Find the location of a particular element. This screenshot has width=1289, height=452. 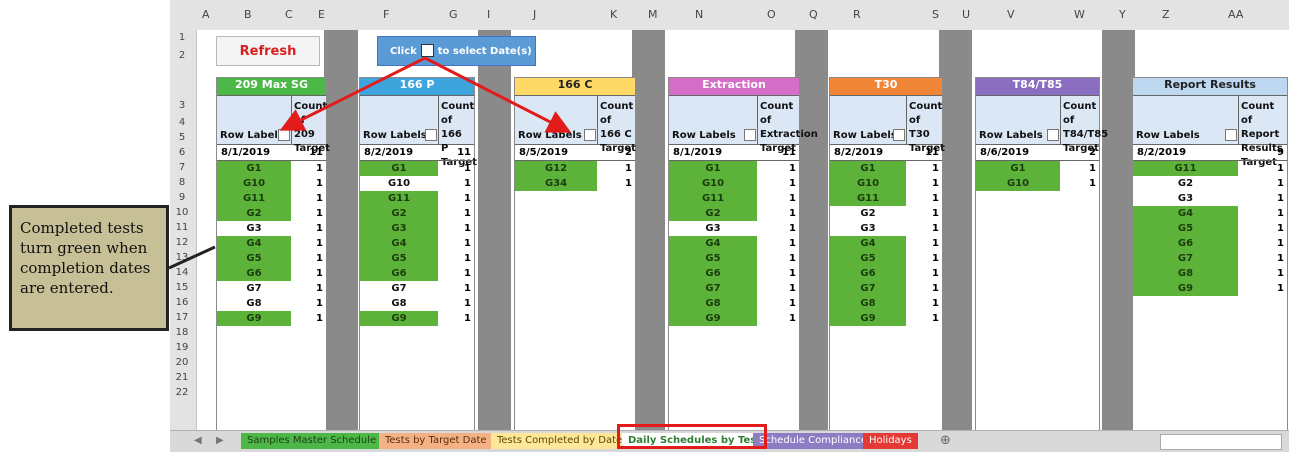

col-header: A is located at coordinates (206, 14).